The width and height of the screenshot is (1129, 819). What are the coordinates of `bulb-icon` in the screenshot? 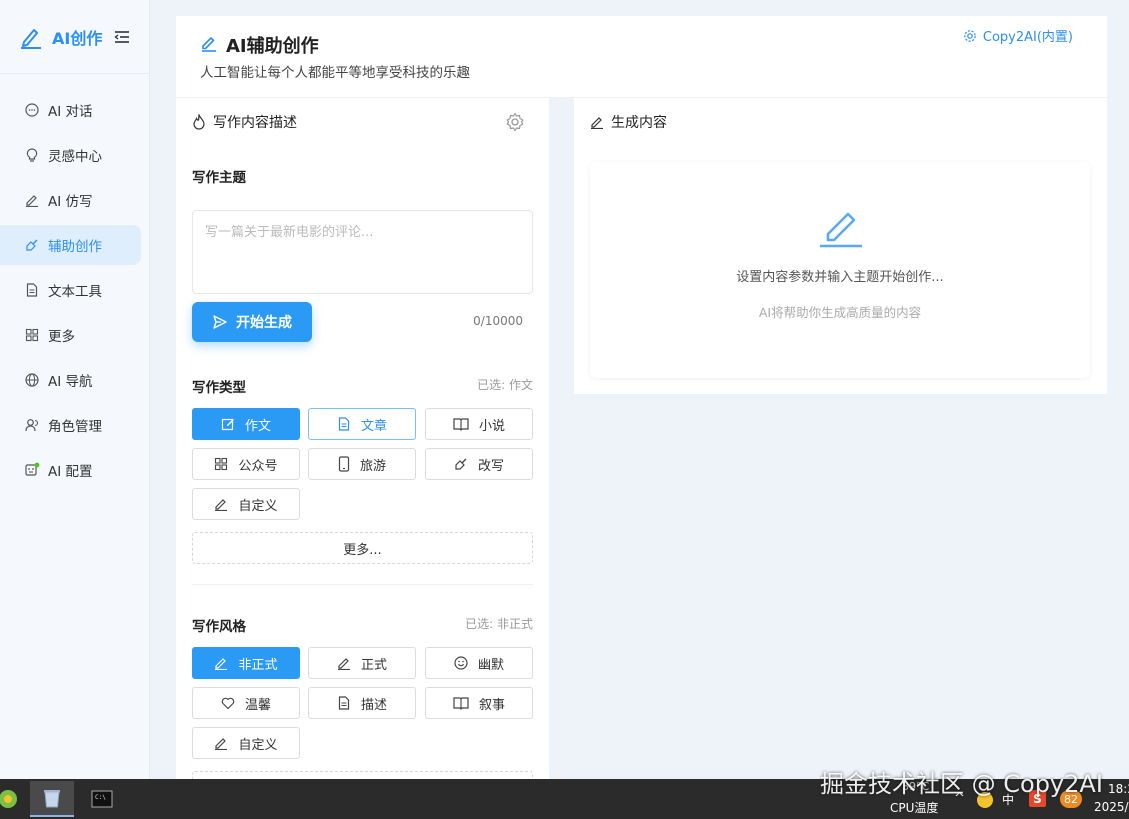 It's located at (32, 155).